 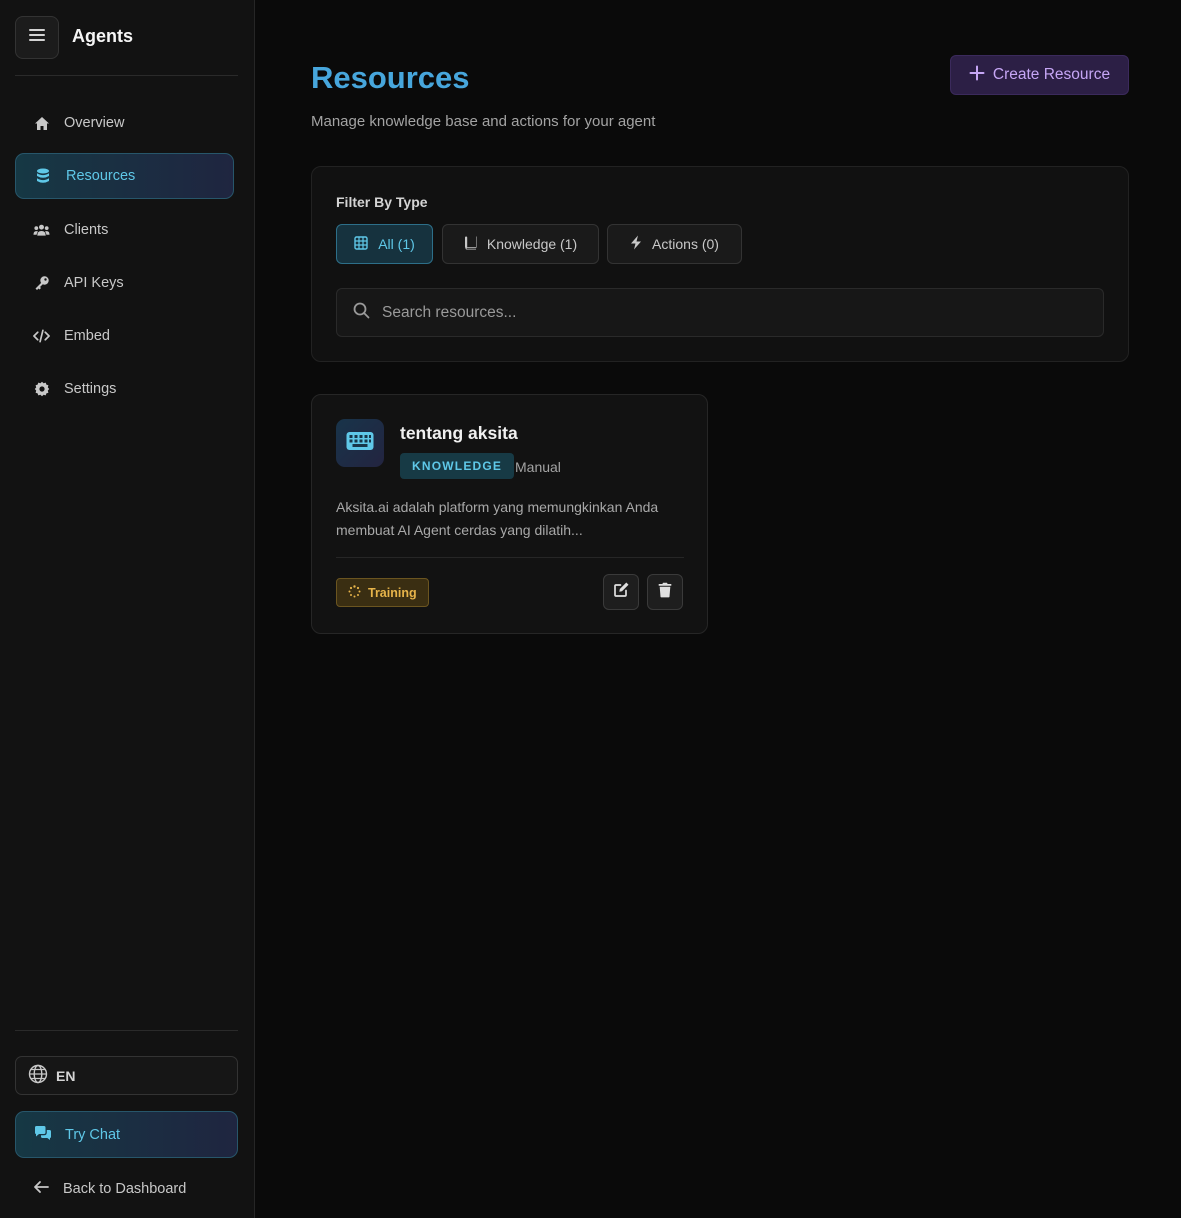 I want to click on page-title: Resources, so click(x=390, y=77).